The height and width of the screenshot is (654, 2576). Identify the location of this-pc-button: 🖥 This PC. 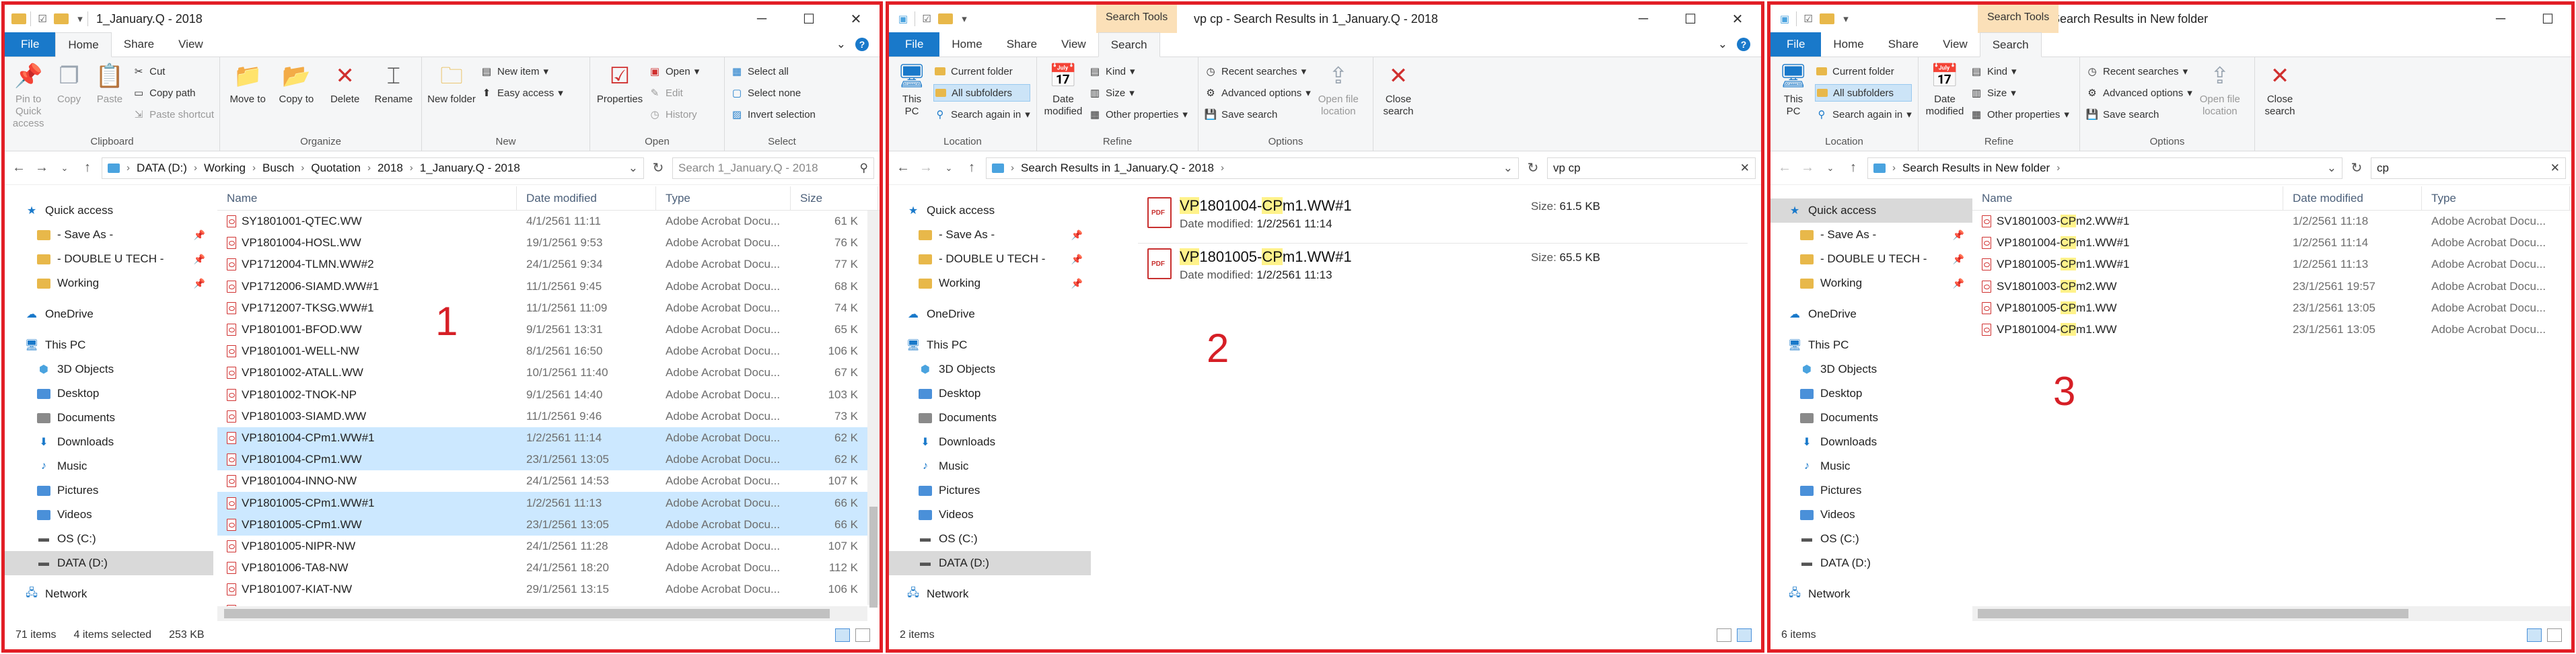
(911, 96).